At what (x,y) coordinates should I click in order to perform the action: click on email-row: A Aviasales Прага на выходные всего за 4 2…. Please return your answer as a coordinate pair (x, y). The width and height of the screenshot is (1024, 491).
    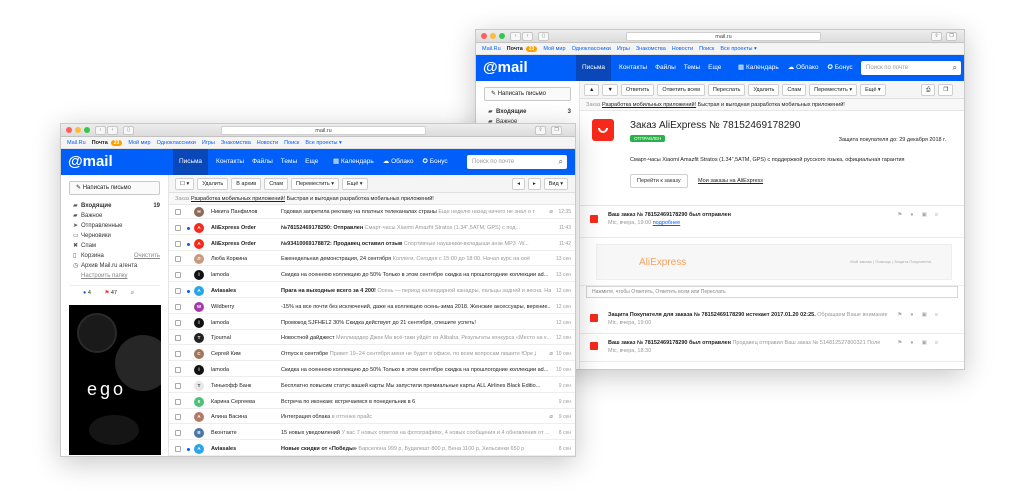
    Looking at the image, I should click on (372, 291).